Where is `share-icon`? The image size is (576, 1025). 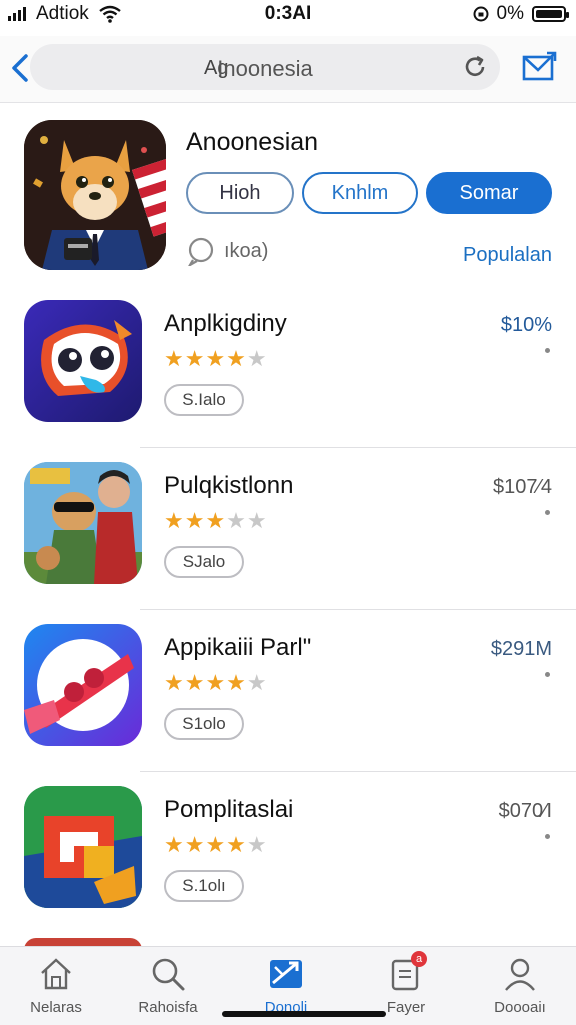
share-icon is located at coordinates (539, 67).